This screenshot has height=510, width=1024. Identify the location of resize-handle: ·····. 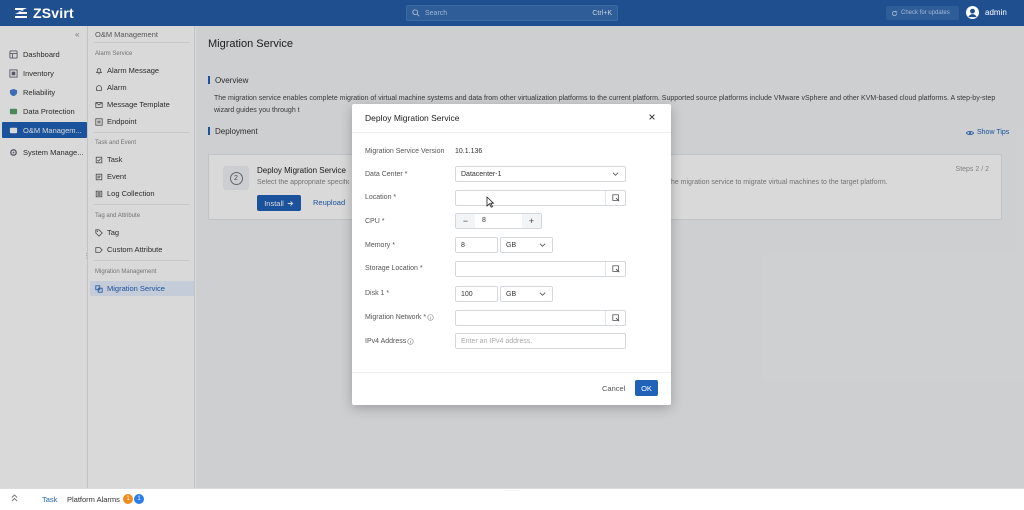
(512, 491).